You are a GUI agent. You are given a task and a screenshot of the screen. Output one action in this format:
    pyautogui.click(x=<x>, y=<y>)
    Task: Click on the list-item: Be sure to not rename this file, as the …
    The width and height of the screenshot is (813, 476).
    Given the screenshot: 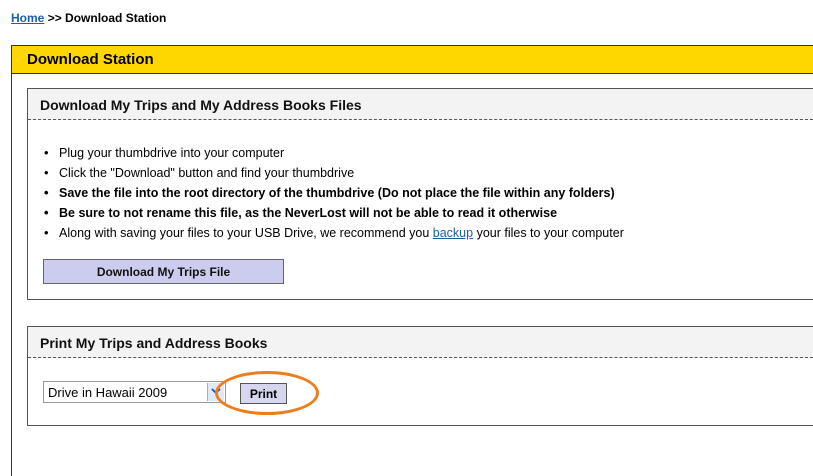 What is the action you would take?
    pyautogui.click(x=333, y=213)
    